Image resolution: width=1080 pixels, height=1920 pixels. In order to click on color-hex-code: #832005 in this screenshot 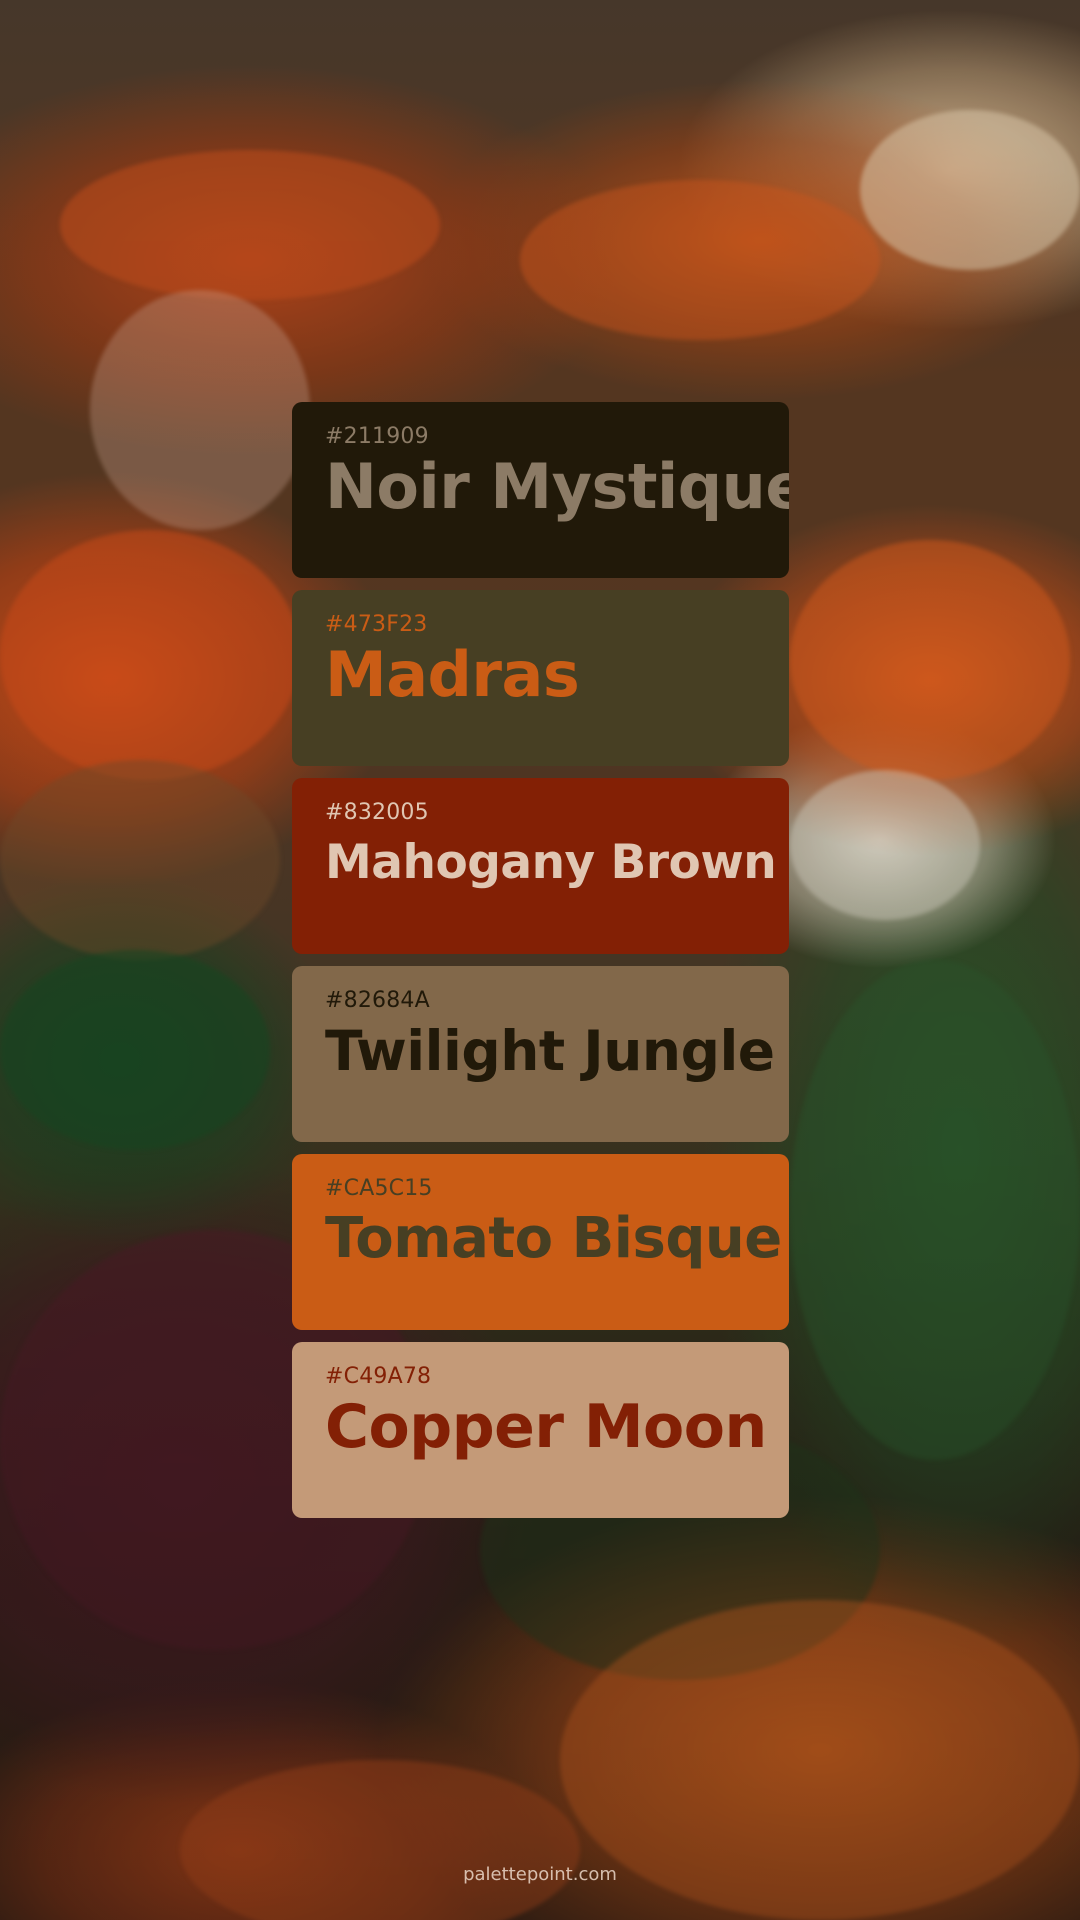, I will do `click(377, 812)`.